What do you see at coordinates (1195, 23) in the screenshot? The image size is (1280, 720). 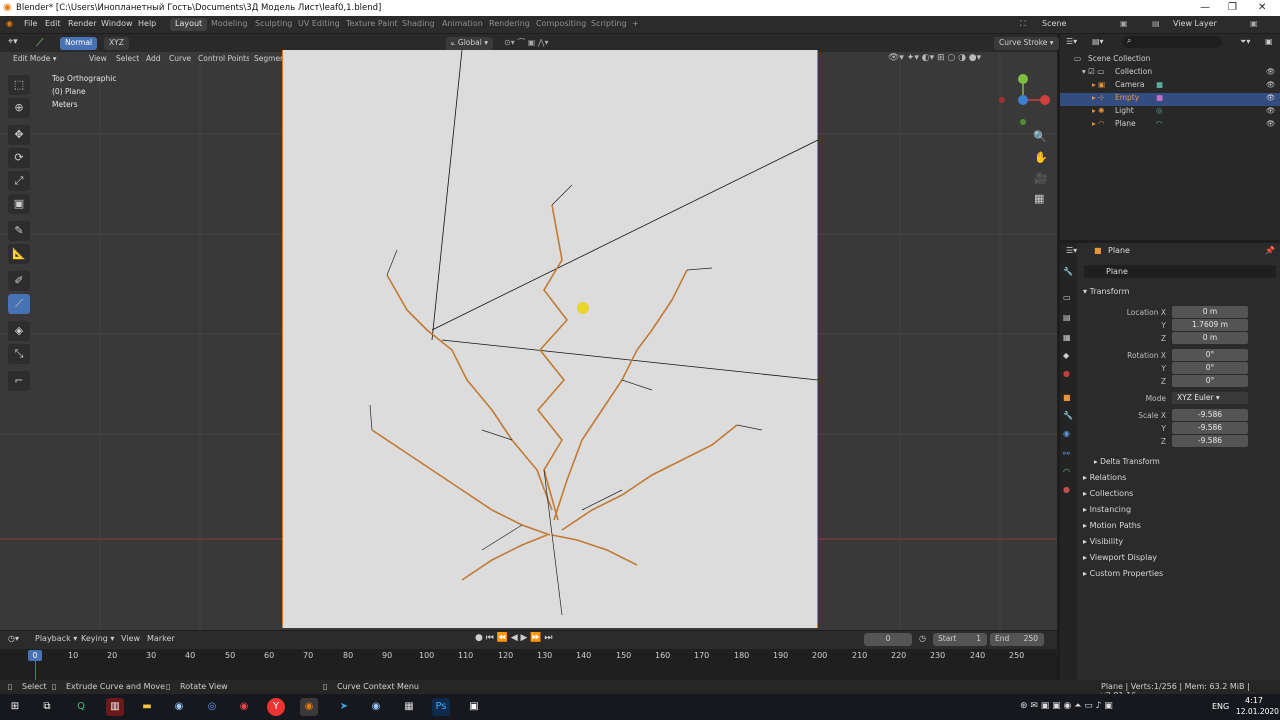 I see `view-layer-name: View Layer` at bounding box center [1195, 23].